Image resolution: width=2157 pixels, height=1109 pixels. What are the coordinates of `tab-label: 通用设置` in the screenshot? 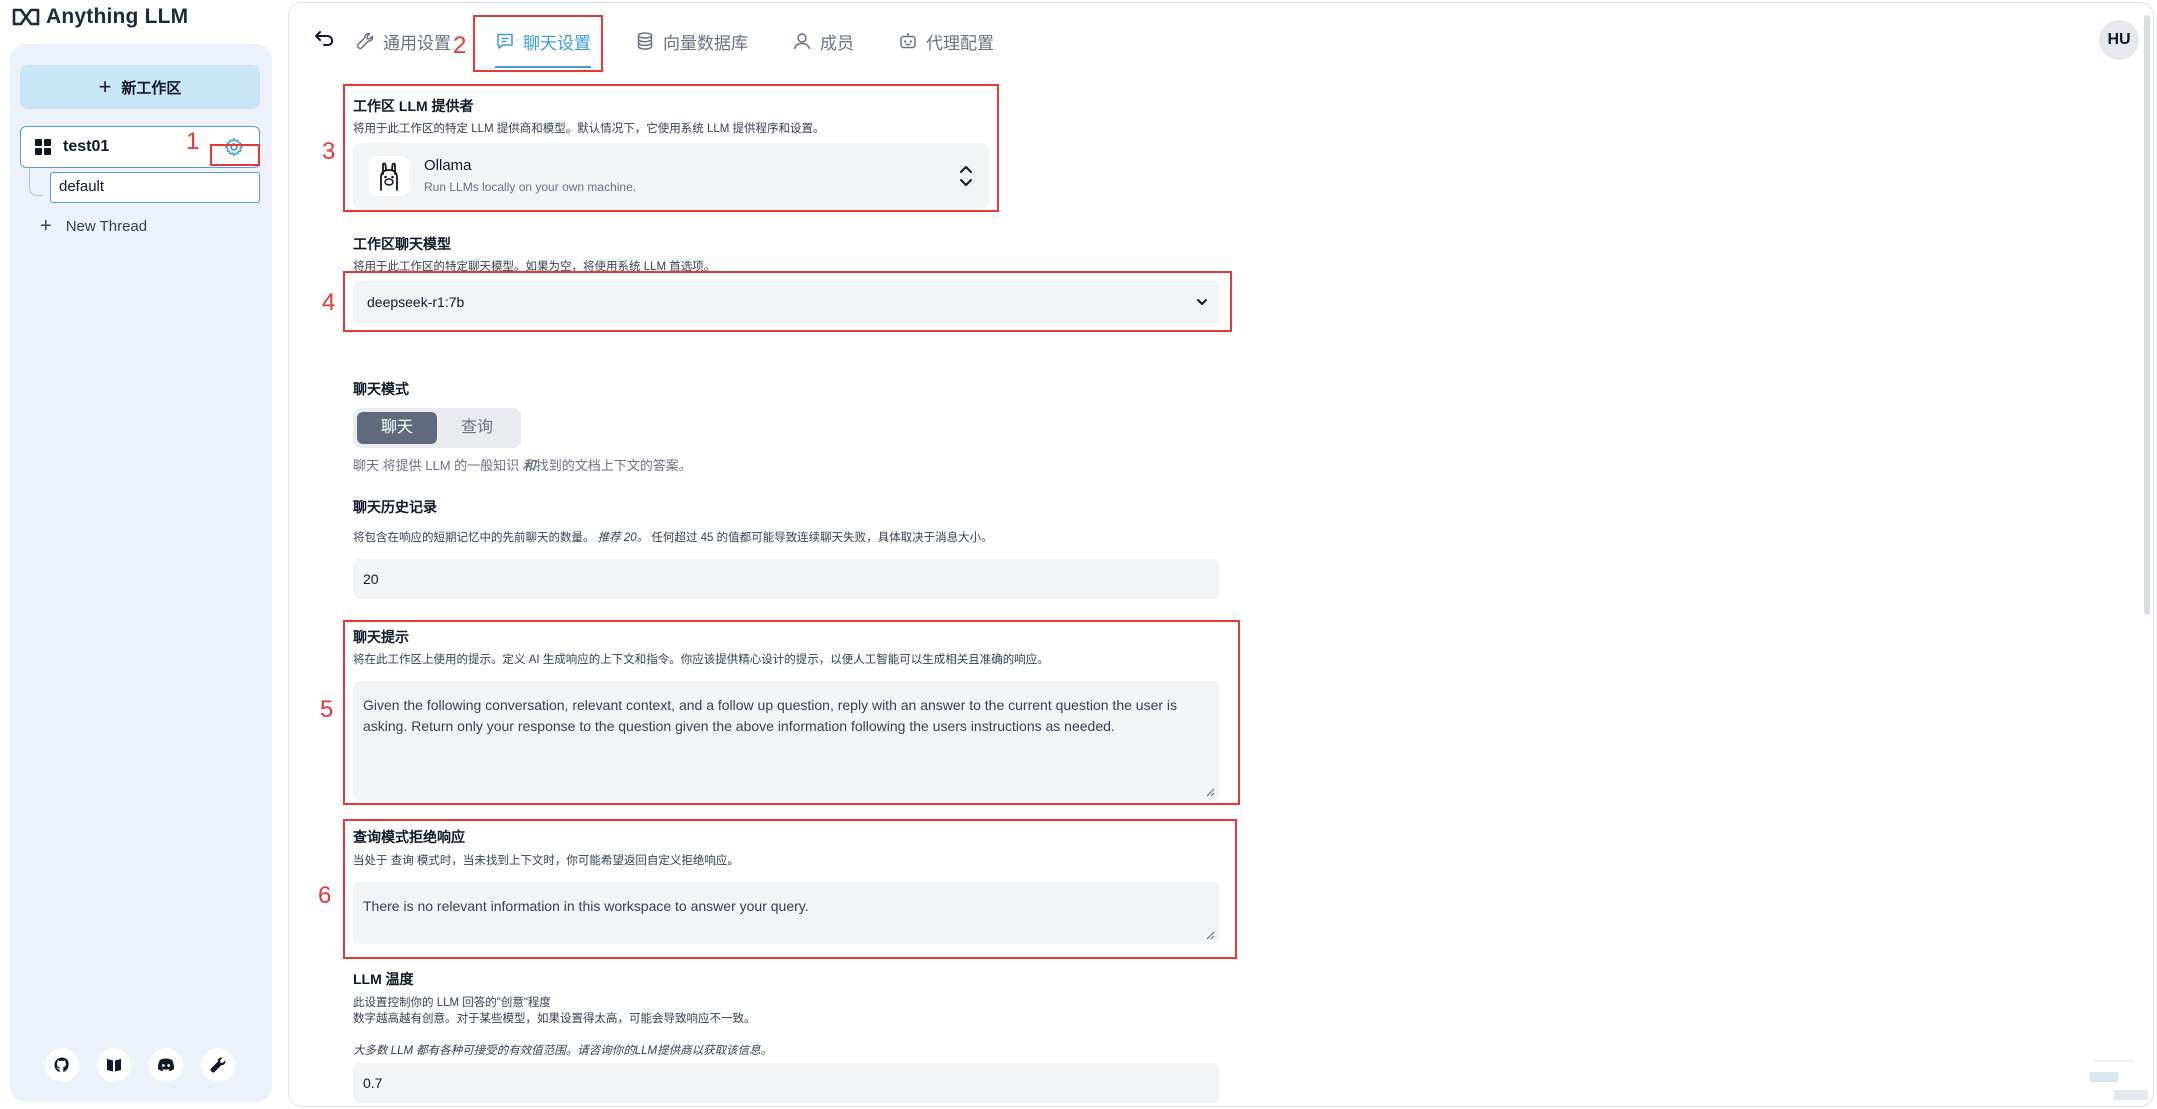 It's located at (417, 43).